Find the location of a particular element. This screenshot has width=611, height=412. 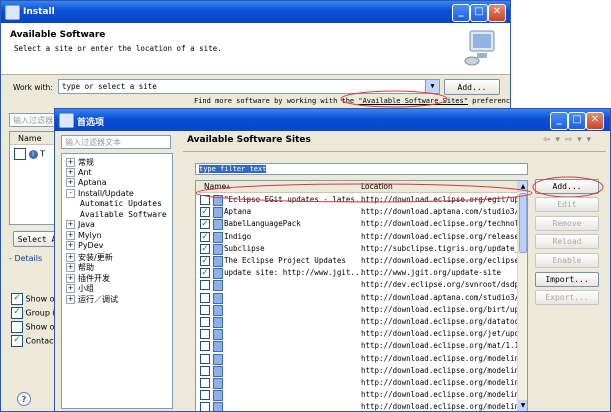

prefs-titlebar: 首选项 _ □ ✕ is located at coordinates (332, 120).